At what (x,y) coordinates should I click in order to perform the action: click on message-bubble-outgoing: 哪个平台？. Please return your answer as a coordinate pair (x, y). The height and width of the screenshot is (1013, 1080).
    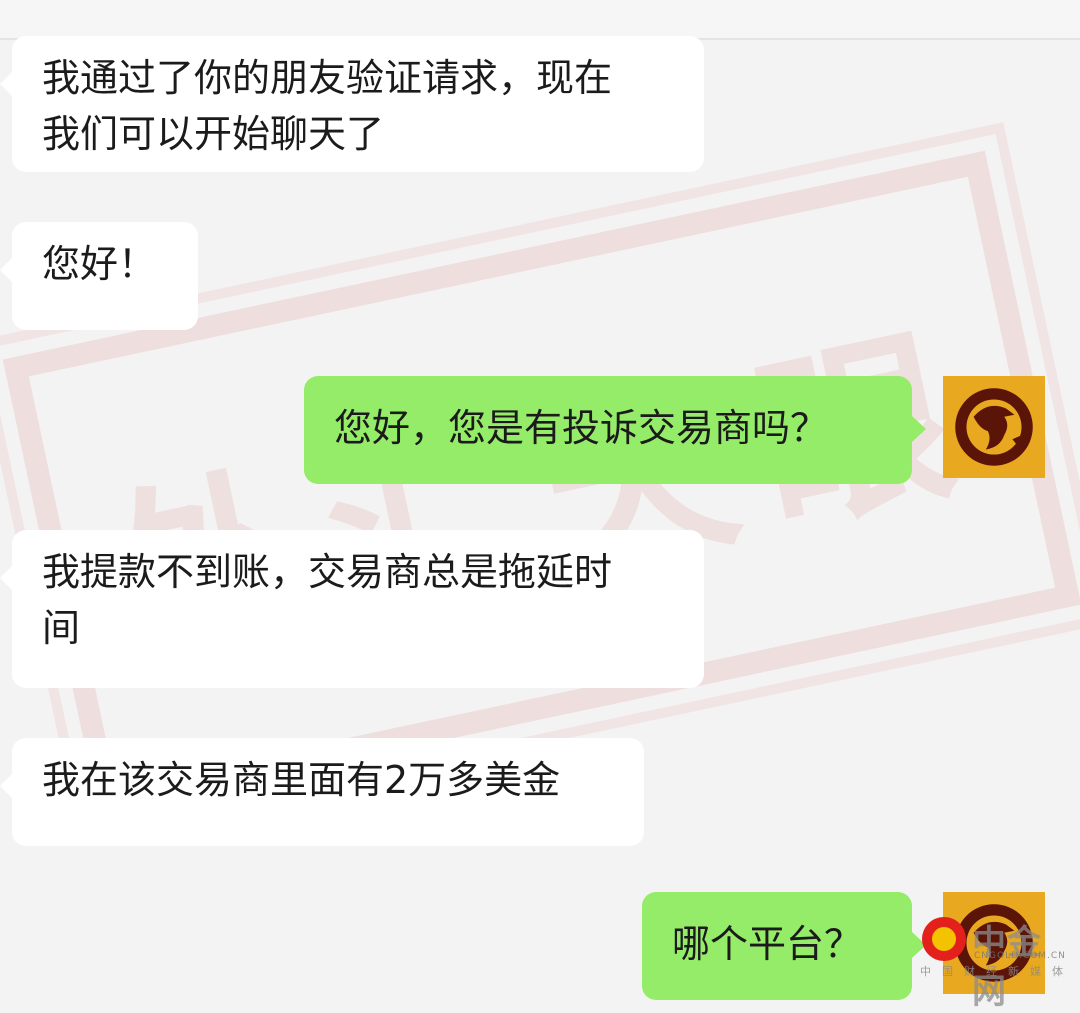
    Looking at the image, I should click on (784, 946).